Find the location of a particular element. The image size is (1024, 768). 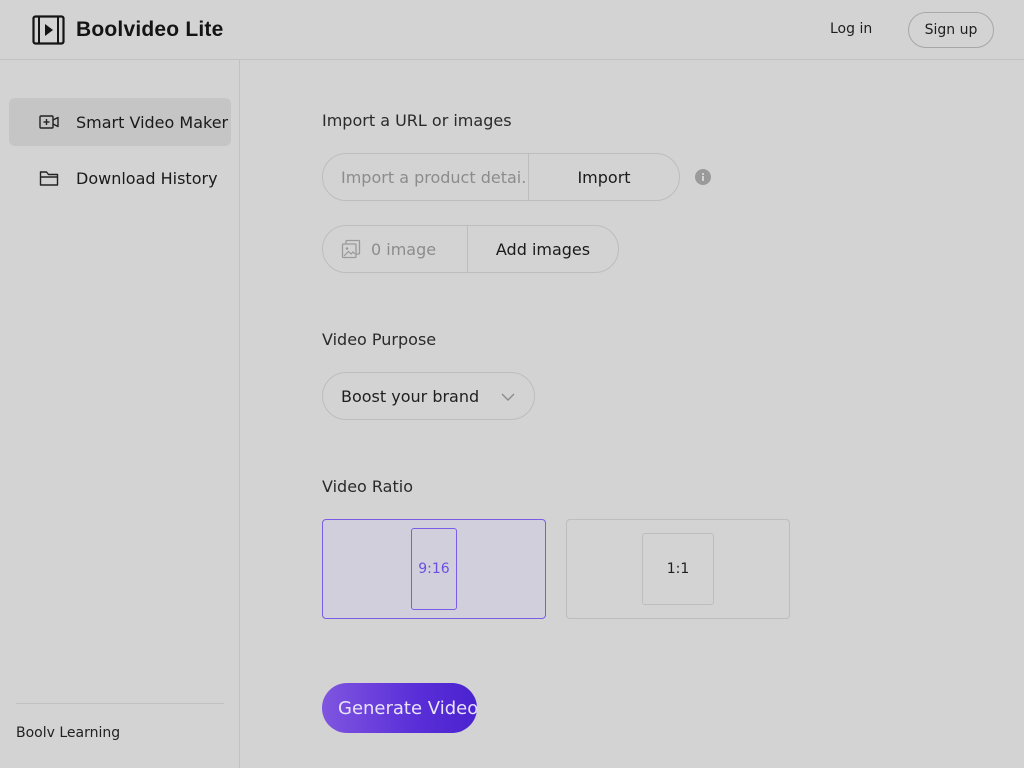

signup-button: Sign up is located at coordinates (951, 30).